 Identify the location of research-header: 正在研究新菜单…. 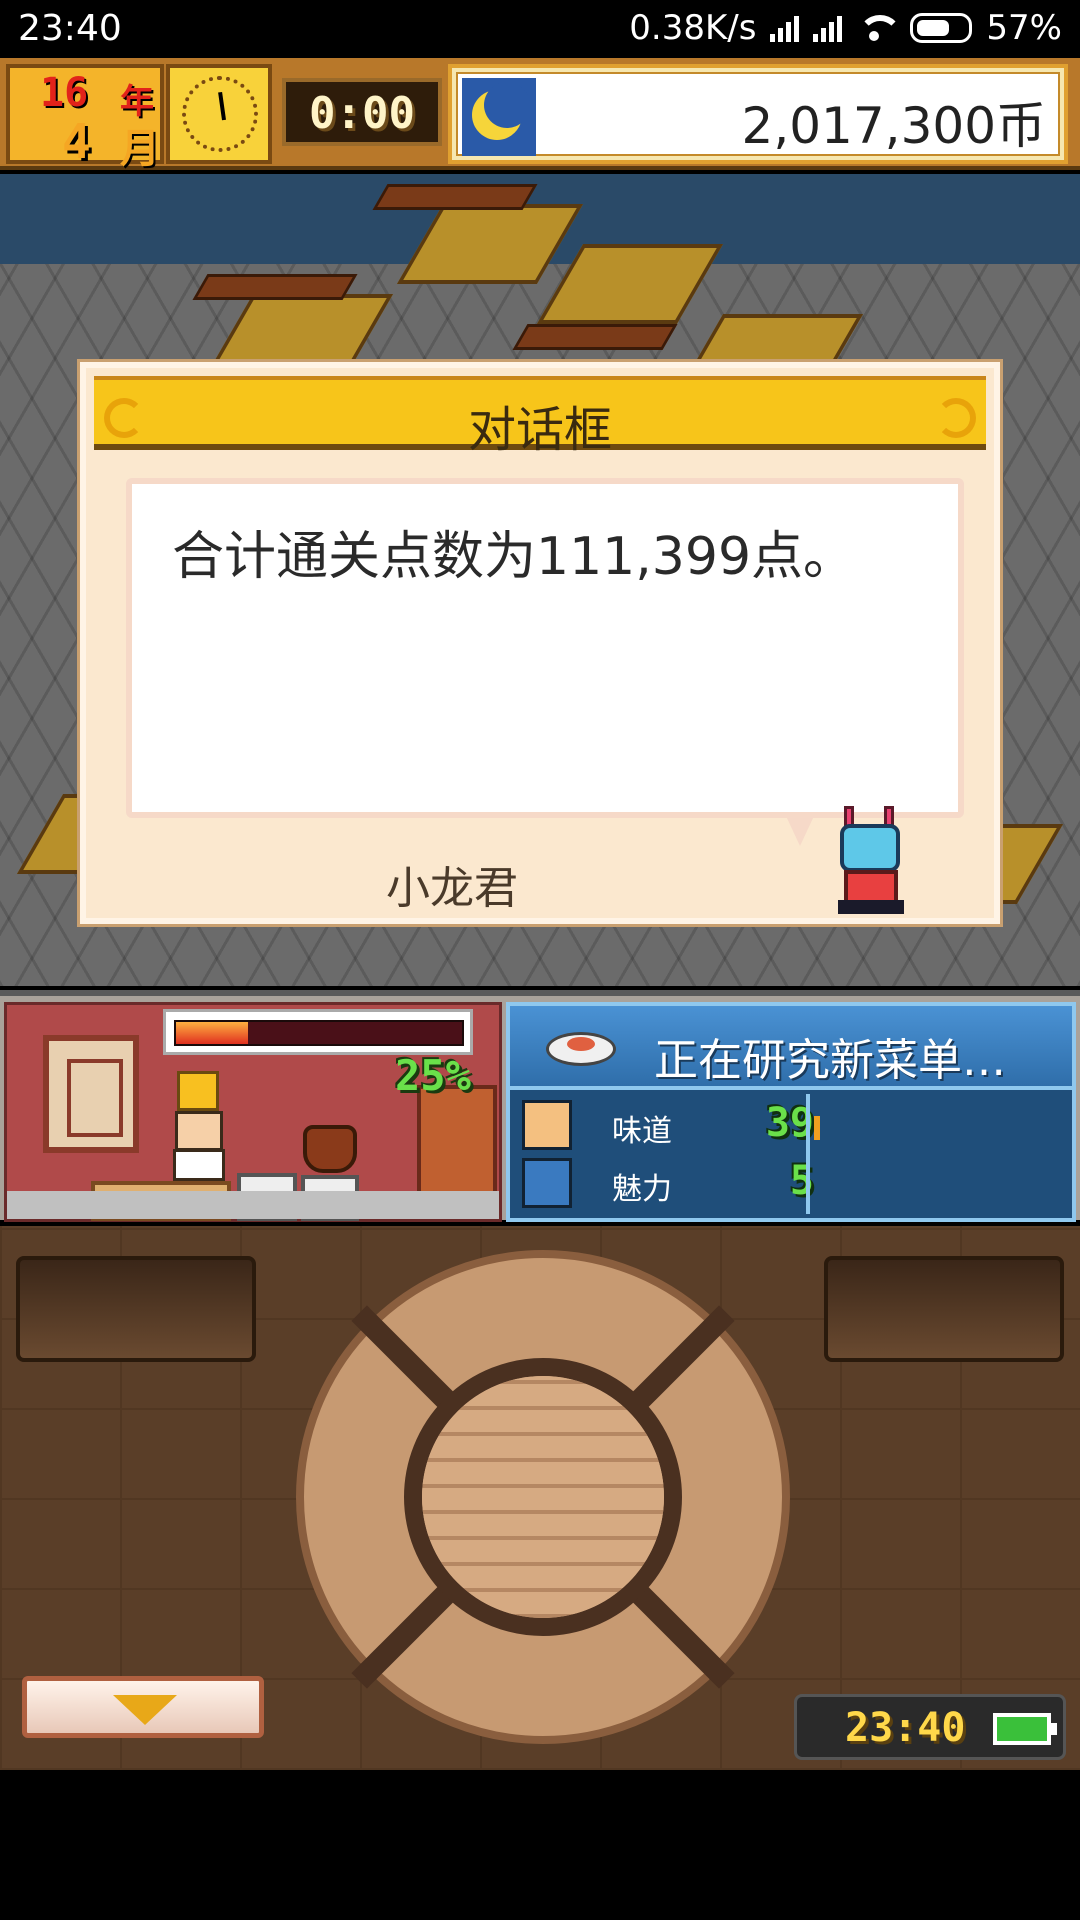
(791, 1048).